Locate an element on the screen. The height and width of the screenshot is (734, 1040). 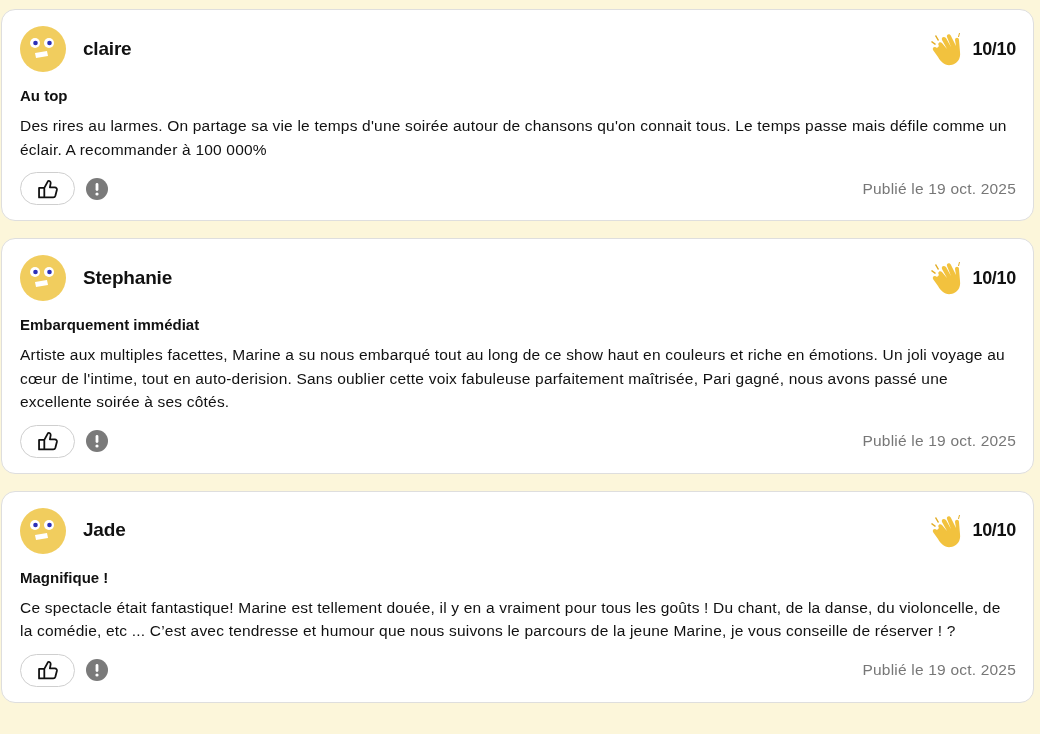
review-title: Magnifique ! is located at coordinates (65, 577).